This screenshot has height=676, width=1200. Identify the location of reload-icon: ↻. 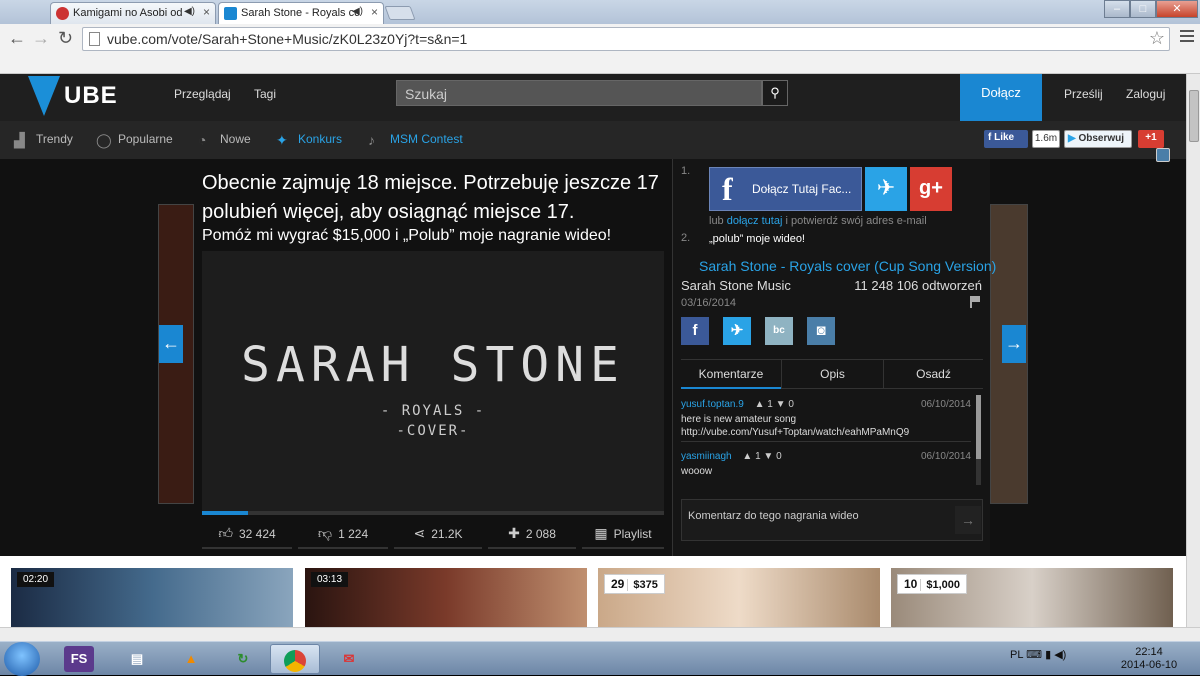
(65, 38).